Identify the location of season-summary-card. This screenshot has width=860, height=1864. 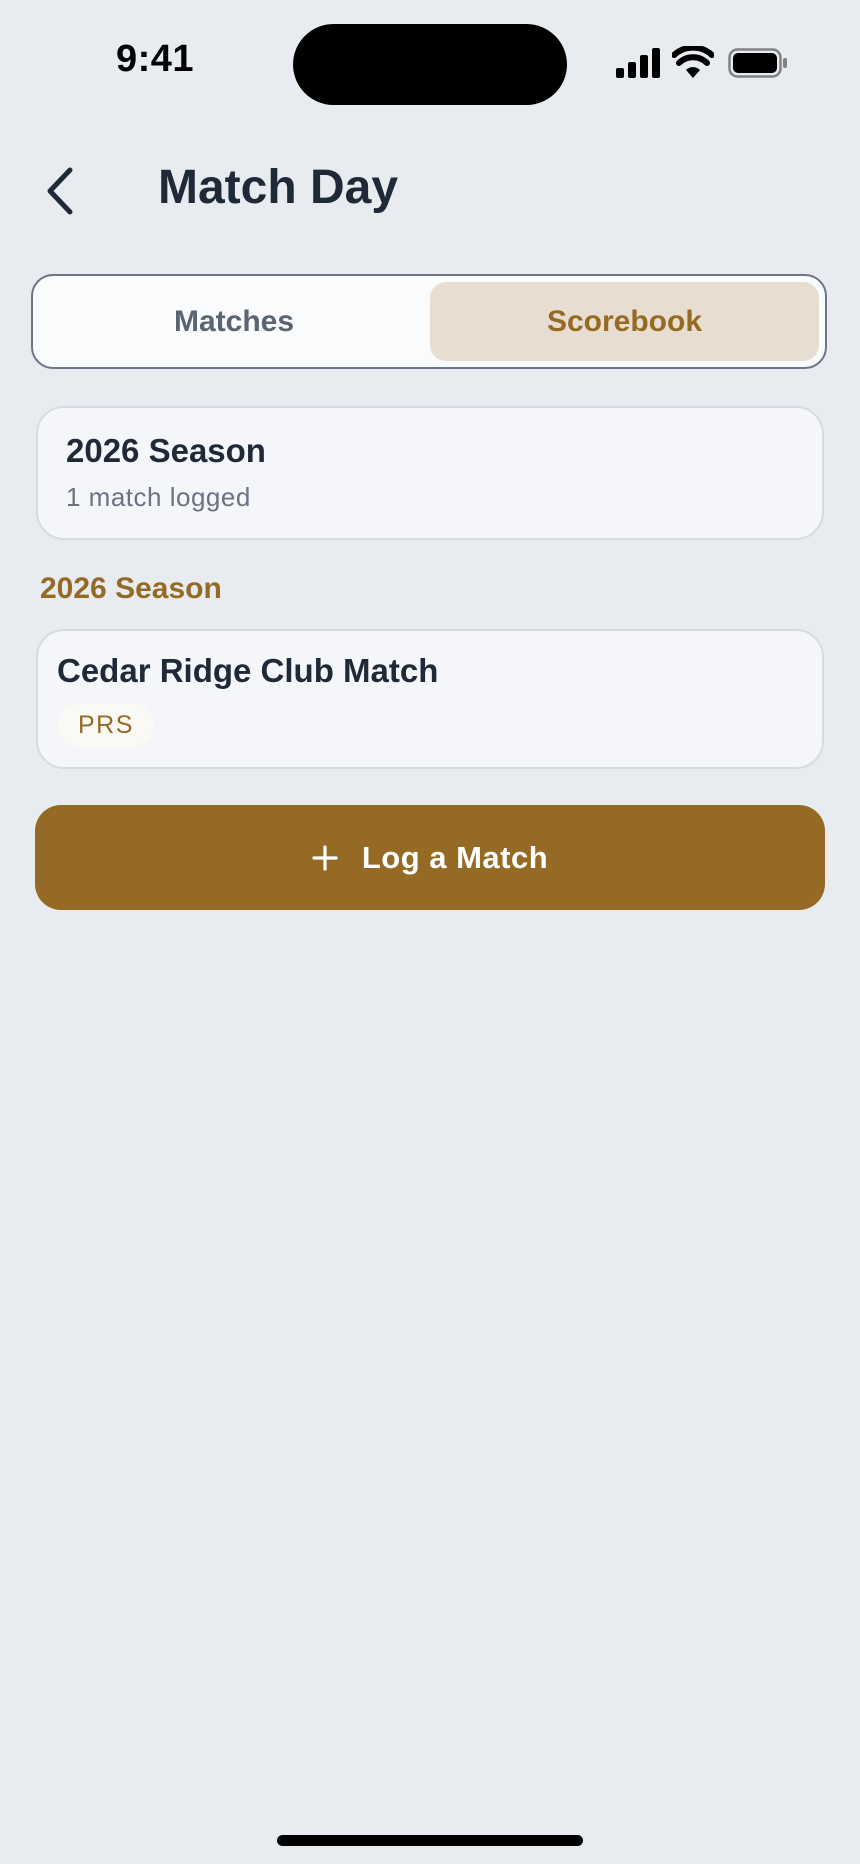
(430, 473).